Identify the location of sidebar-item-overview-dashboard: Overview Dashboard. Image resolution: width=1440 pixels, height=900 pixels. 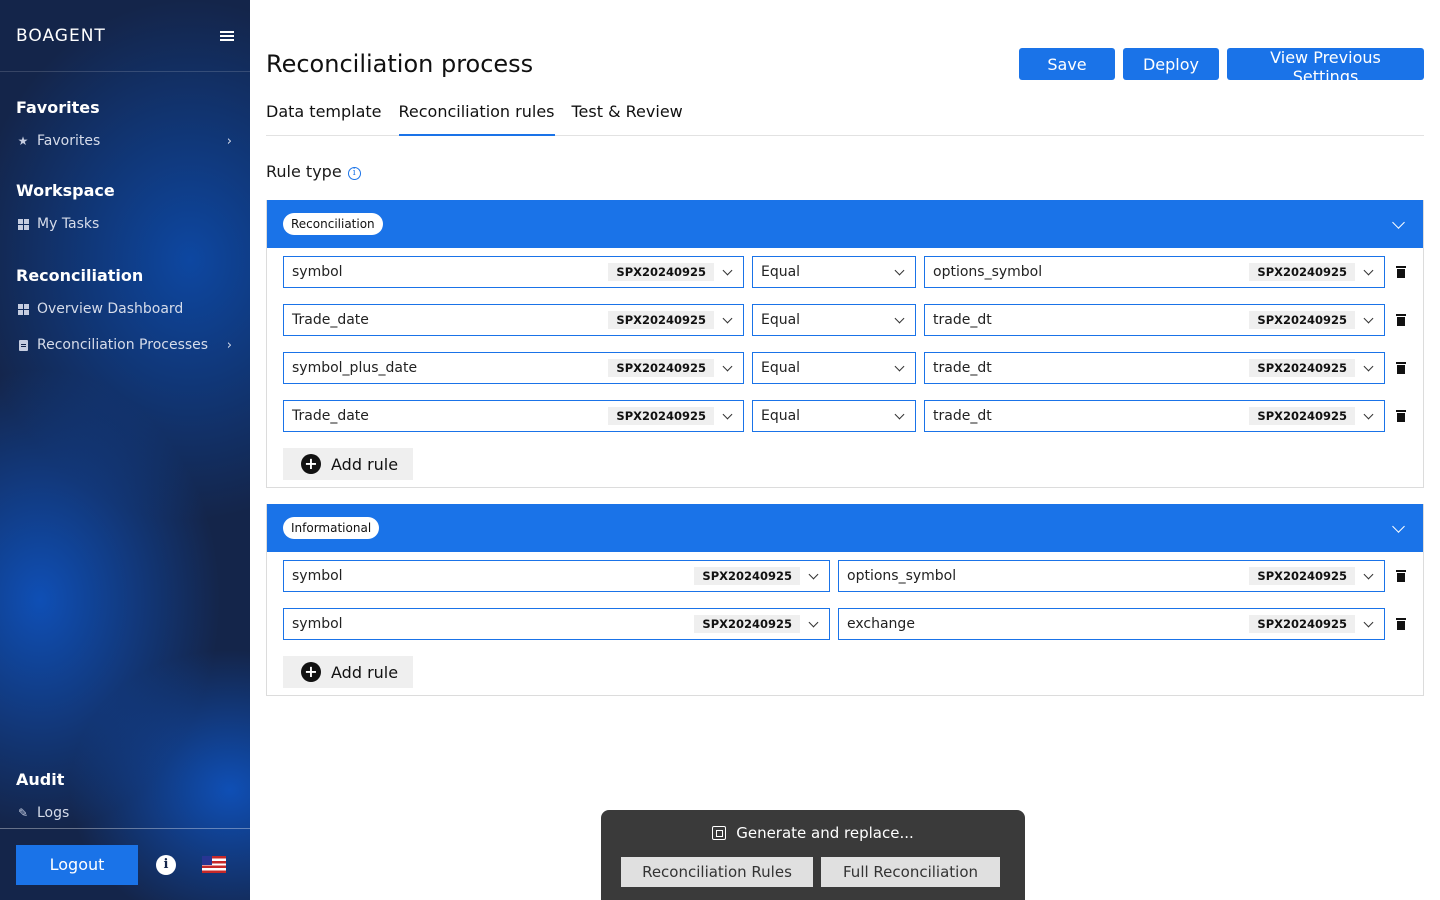
(125, 309).